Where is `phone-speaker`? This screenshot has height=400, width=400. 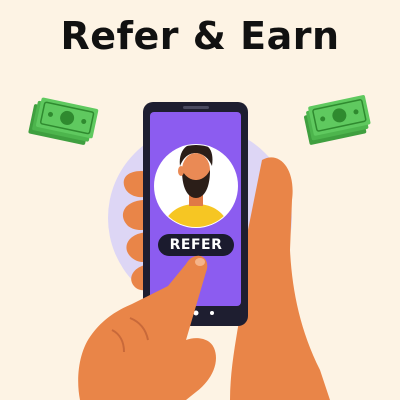
phone-speaker is located at coordinates (196, 107).